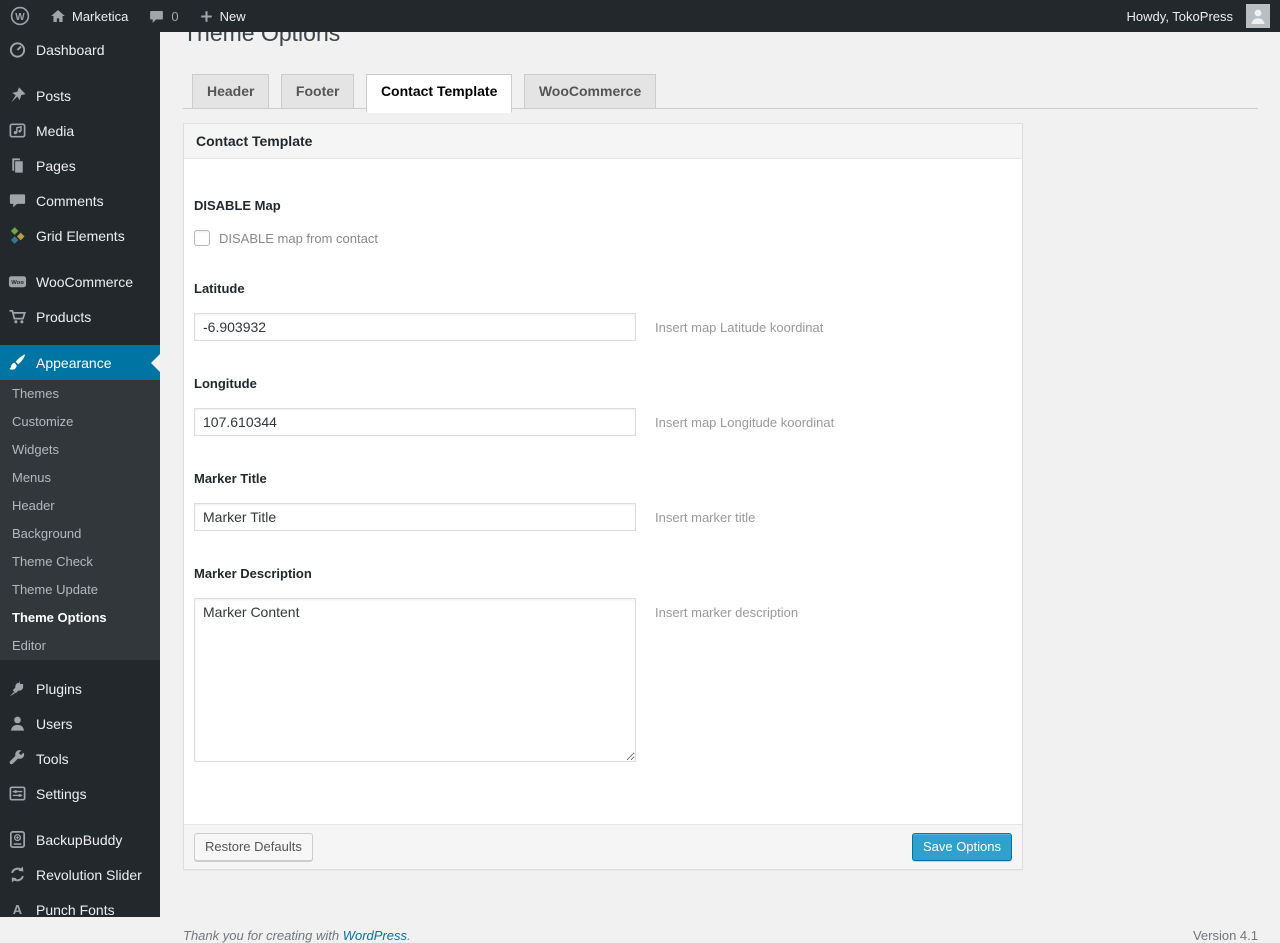 The width and height of the screenshot is (1280, 943). Describe the element at coordinates (80, 839) in the screenshot. I see `sidebar-item-backupbuddy: BackupBuddy` at that location.